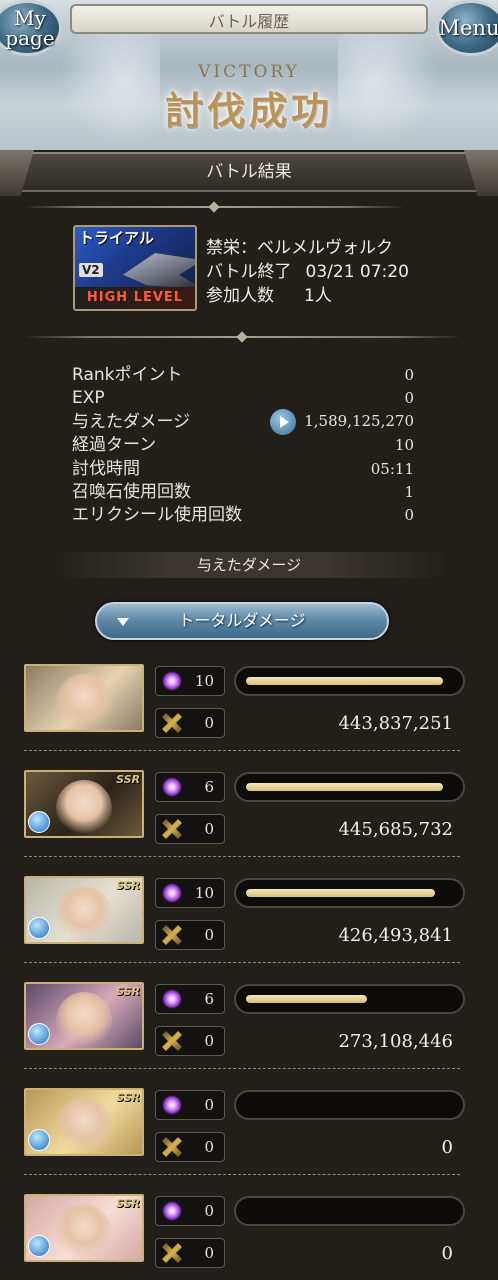 The width and height of the screenshot is (498, 1280). Describe the element at coordinates (135, 298) in the screenshot. I see `level-badge: HIGH LEVEL` at that location.